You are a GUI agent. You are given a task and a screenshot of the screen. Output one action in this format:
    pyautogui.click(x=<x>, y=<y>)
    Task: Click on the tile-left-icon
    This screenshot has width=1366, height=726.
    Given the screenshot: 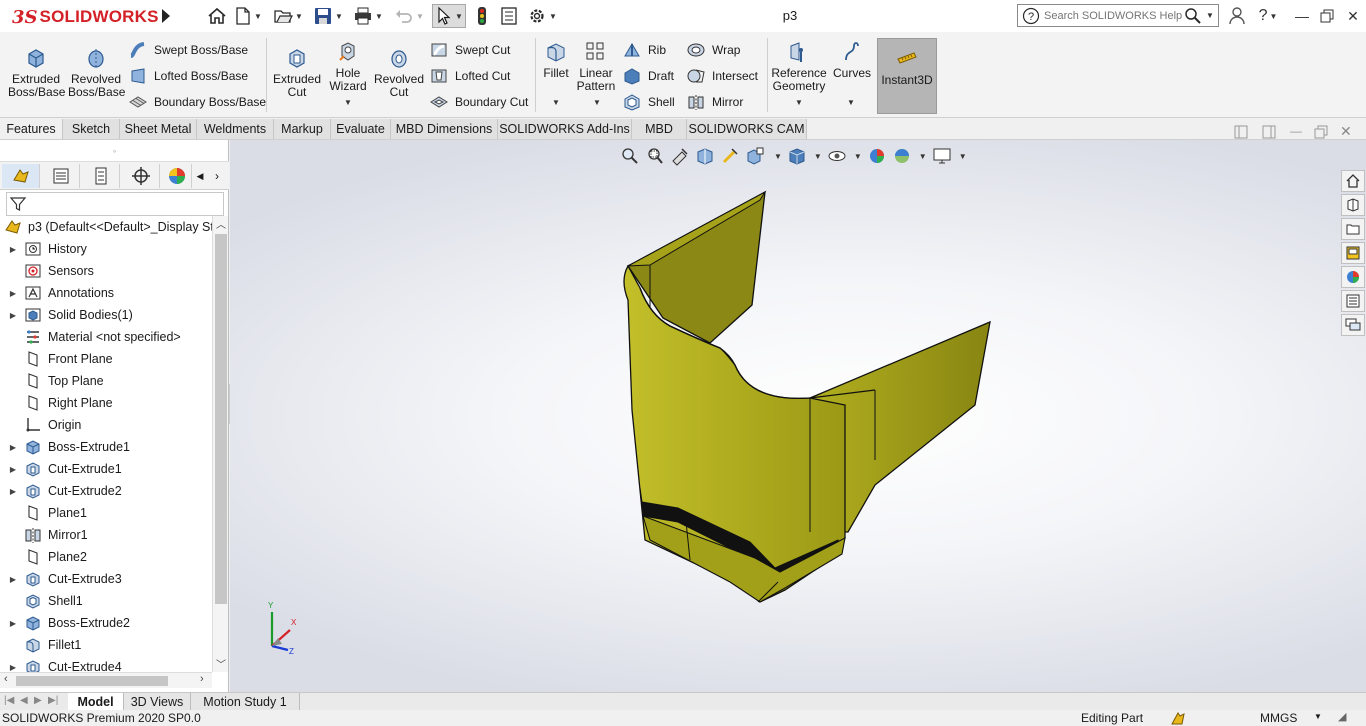 What is the action you would take?
    pyautogui.click(x=1241, y=132)
    